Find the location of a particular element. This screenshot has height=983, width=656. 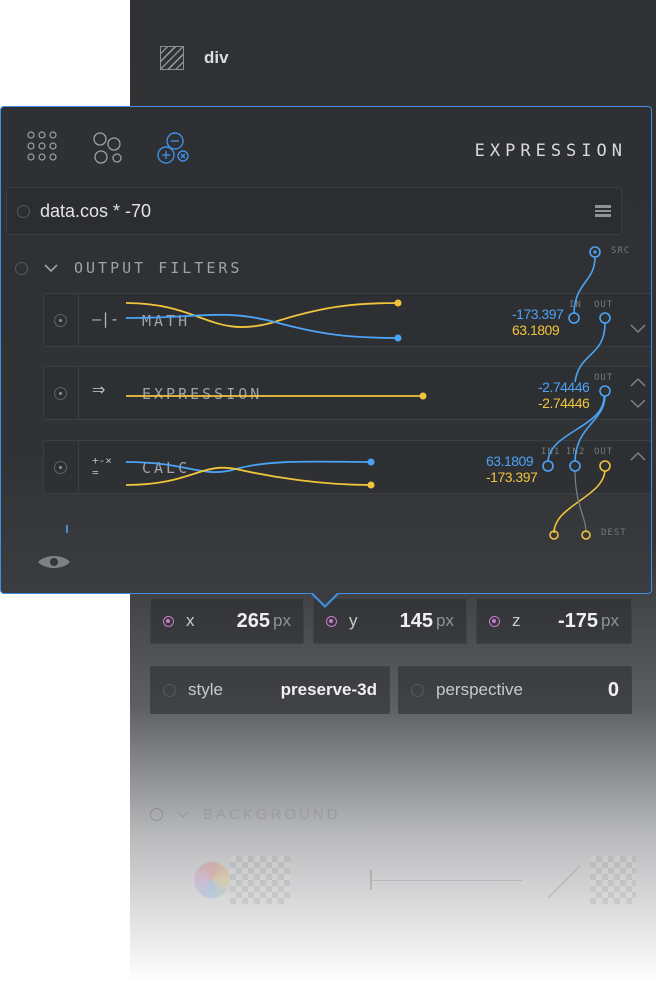

chevron-down-icon is located at coordinates (183, 814).